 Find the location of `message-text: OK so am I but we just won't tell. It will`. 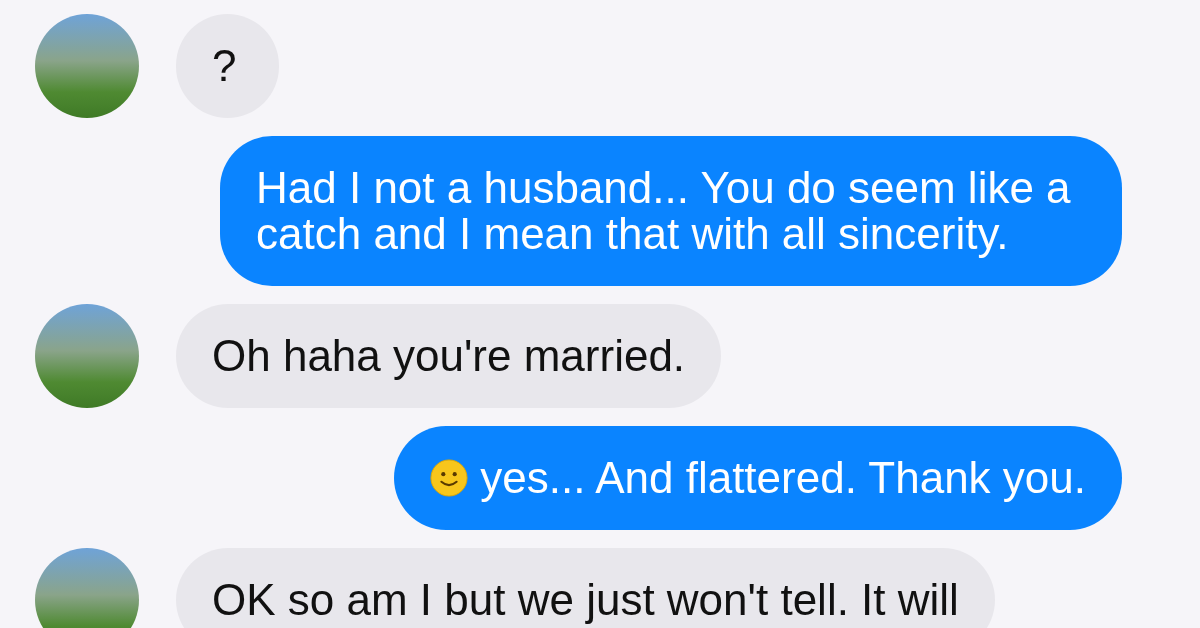

message-text: OK so am I but we just won't tell. It will is located at coordinates (585, 600).